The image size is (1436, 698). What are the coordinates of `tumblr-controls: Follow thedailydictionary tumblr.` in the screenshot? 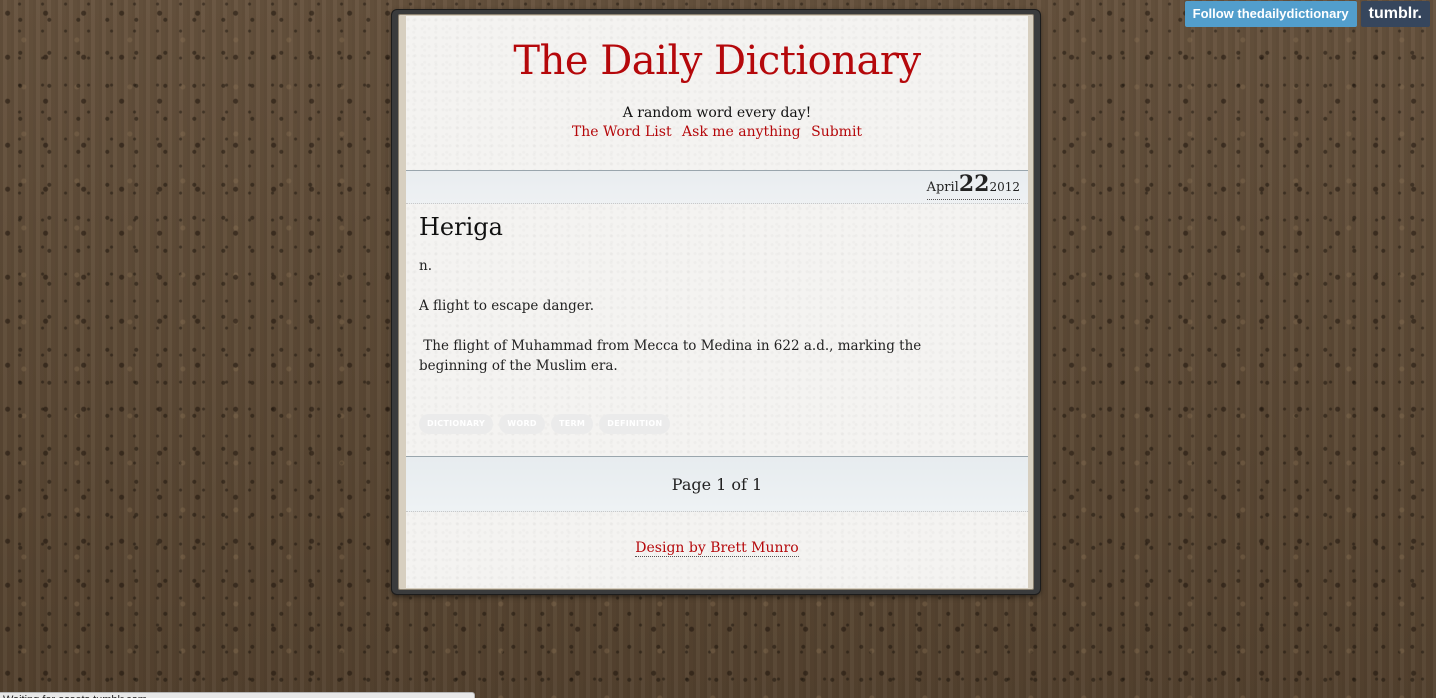 It's located at (1307, 14).